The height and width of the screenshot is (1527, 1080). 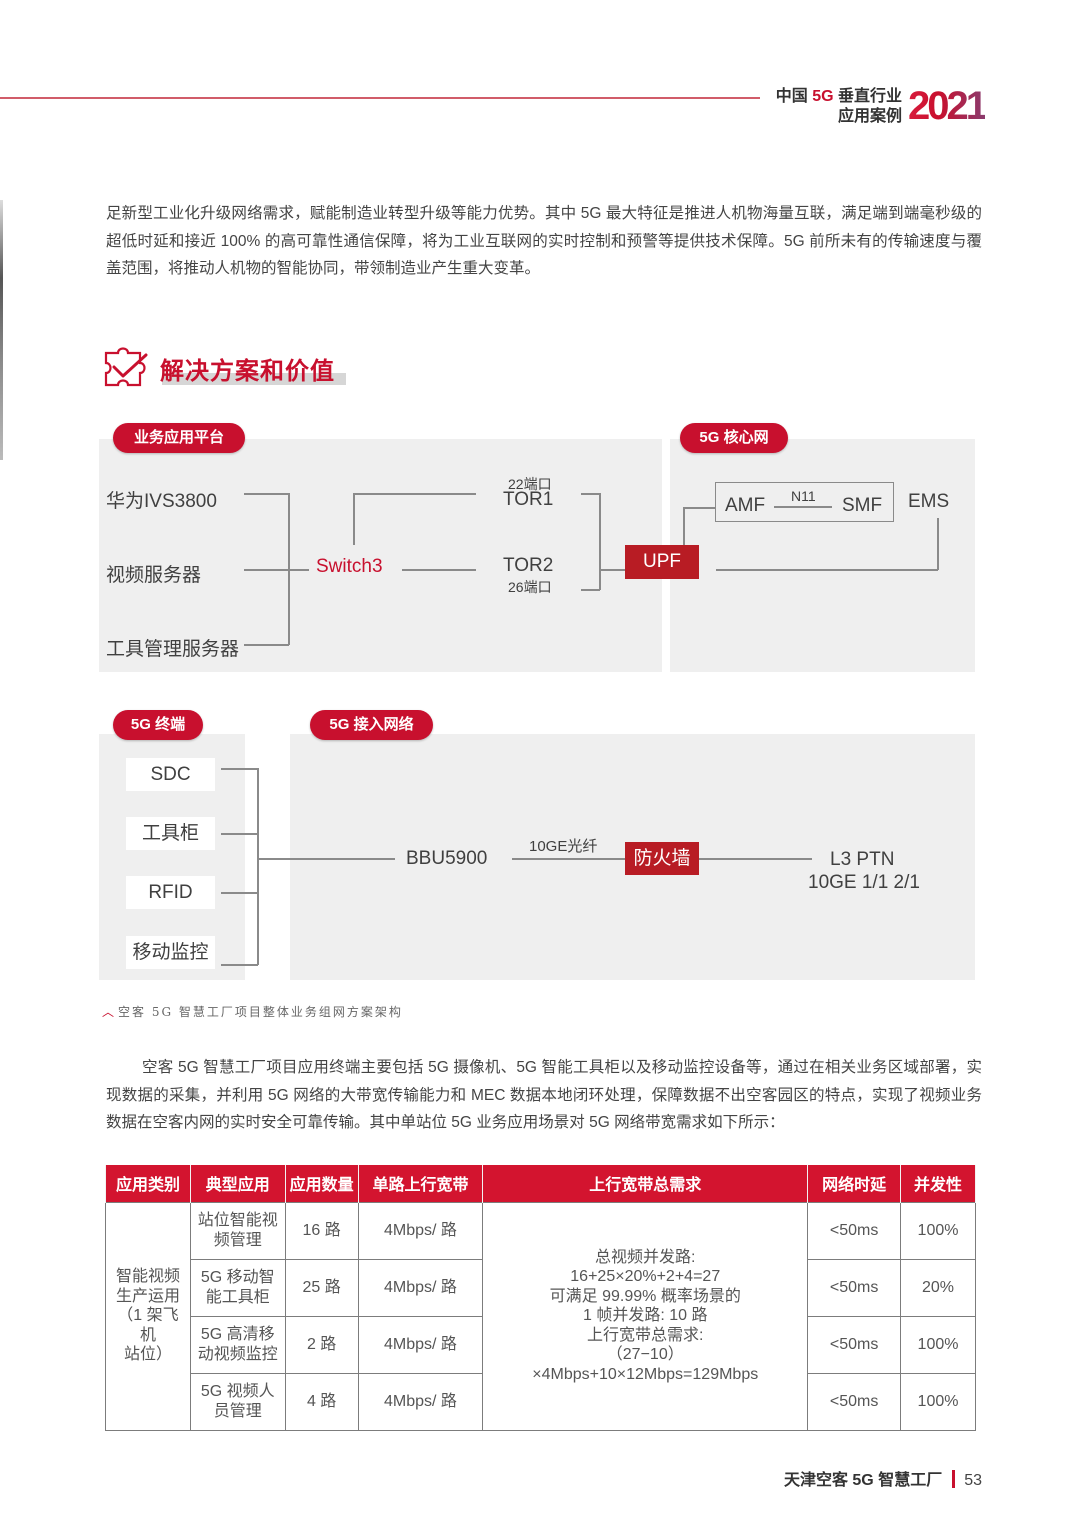 I want to click on total-line: 1 帧并发路: 10 路, so click(x=645, y=1316).